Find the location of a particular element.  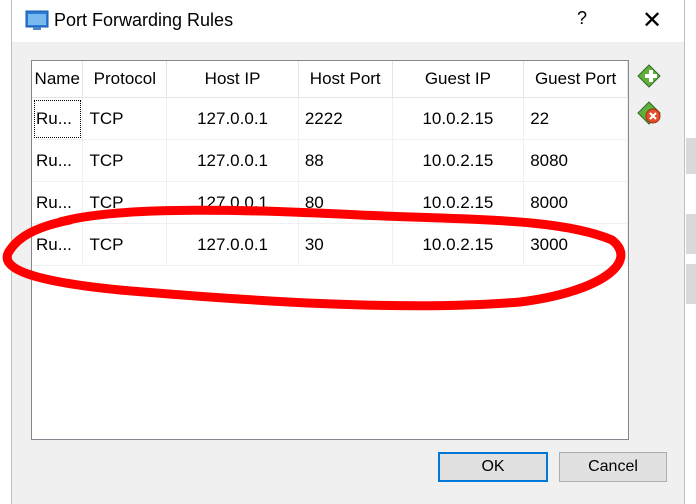

table-row: Ru... TCP 127.0.0.1 2222 10.0.2.15 22 is located at coordinates (330, 118).